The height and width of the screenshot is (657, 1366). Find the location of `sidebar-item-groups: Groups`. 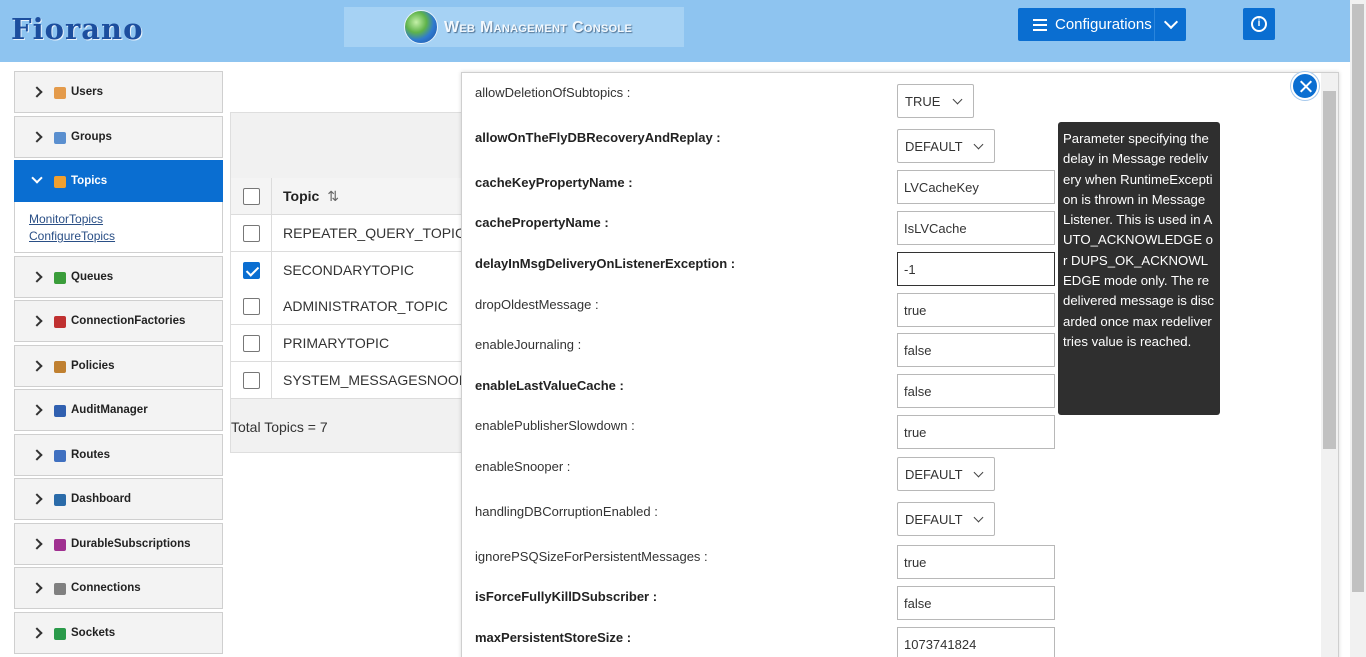

sidebar-item-groups: Groups is located at coordinates (118, 136).